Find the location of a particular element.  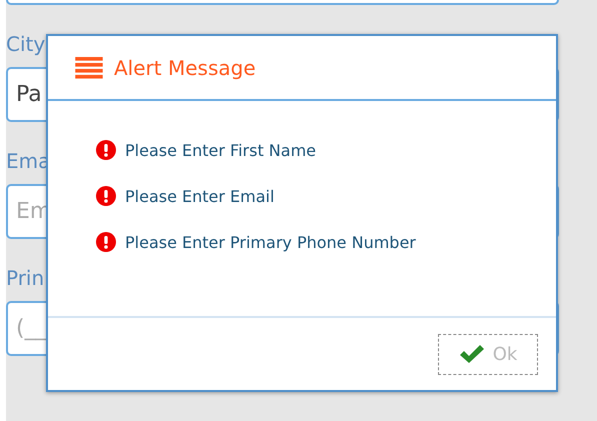

error-message: Please Enter Email is located at coordinates (199, 196).